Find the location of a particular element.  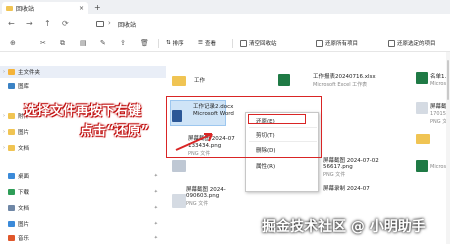

file-type: Microsoft Excel 工作表 is located at coordinates (340, 85).